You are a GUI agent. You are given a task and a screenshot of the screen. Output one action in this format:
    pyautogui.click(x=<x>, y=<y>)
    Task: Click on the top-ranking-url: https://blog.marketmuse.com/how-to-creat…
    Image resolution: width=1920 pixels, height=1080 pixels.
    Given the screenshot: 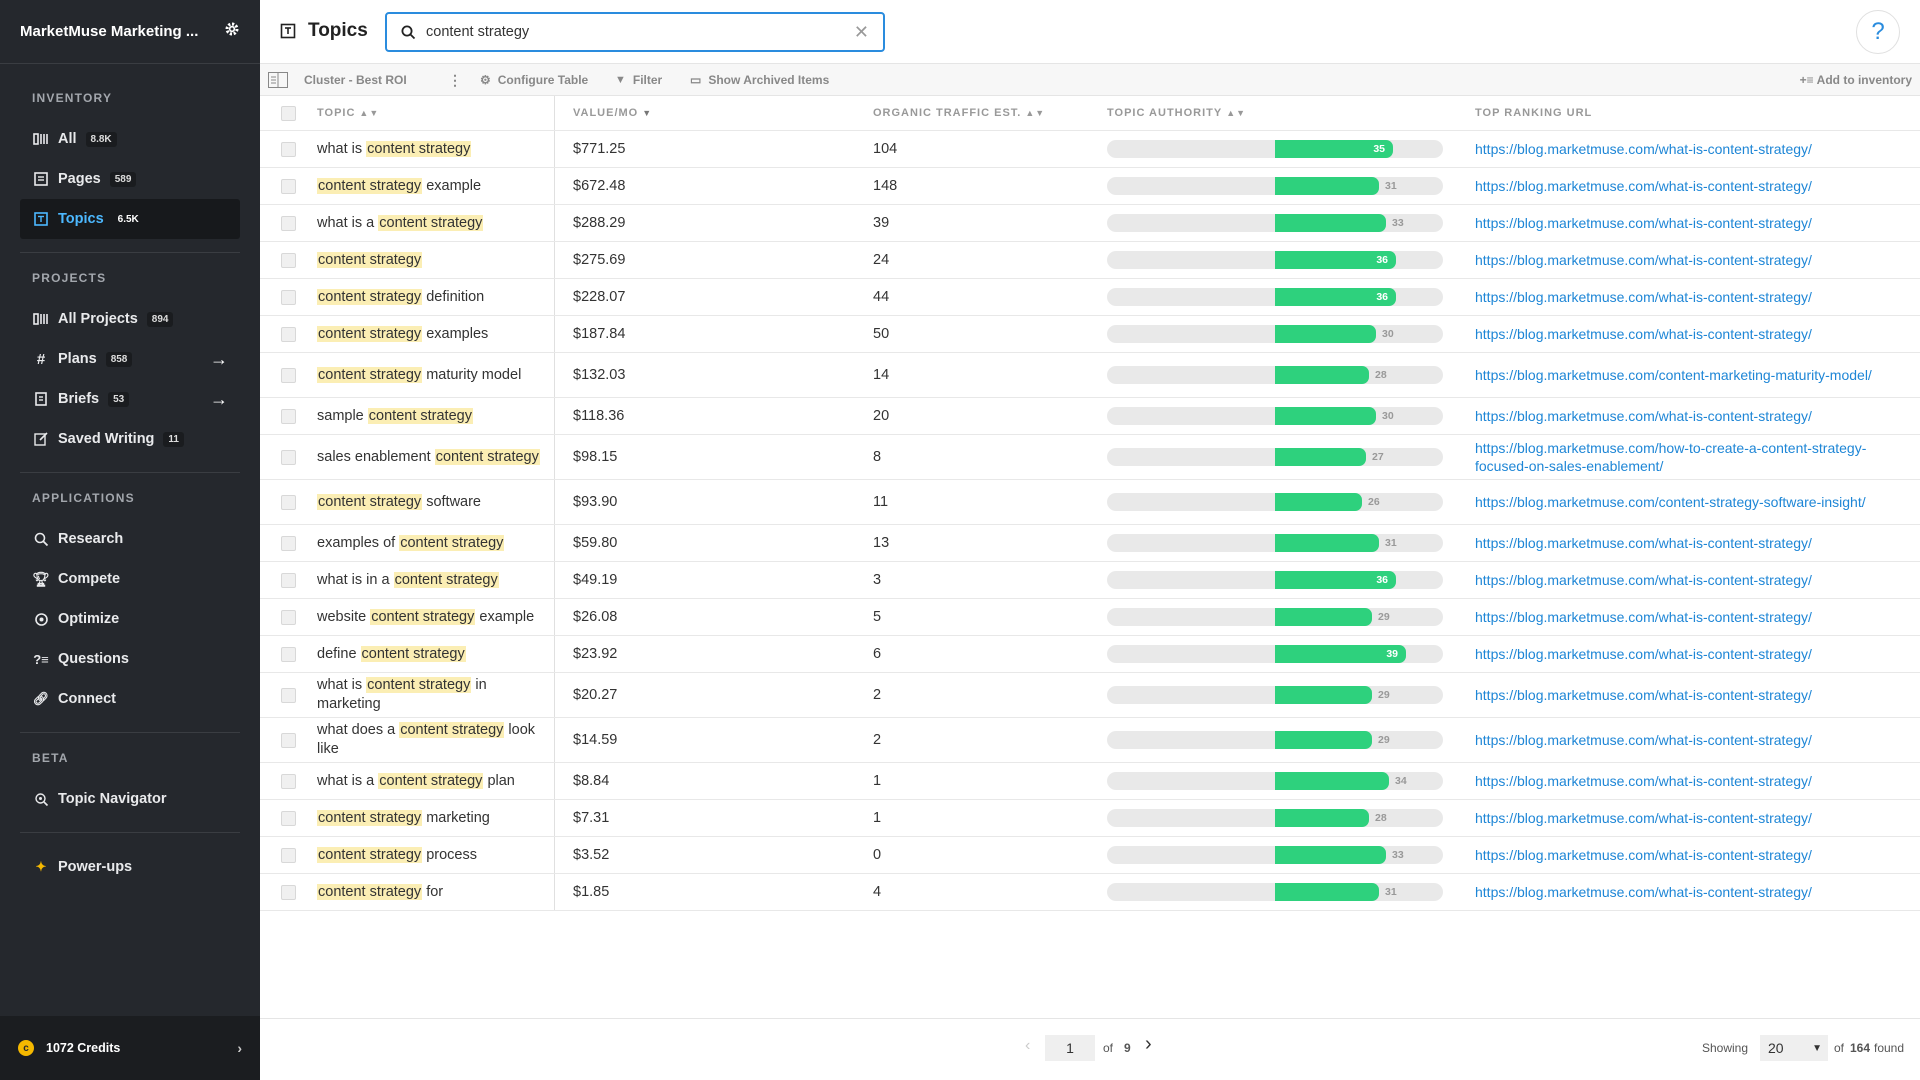 What is the action you would take?
    pyautogui.click(x=1690, y=457)
    